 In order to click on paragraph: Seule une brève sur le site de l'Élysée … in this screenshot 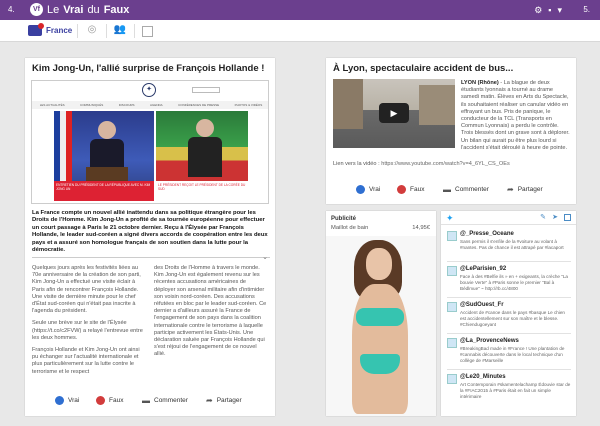, I will do `click(87, 330)`.